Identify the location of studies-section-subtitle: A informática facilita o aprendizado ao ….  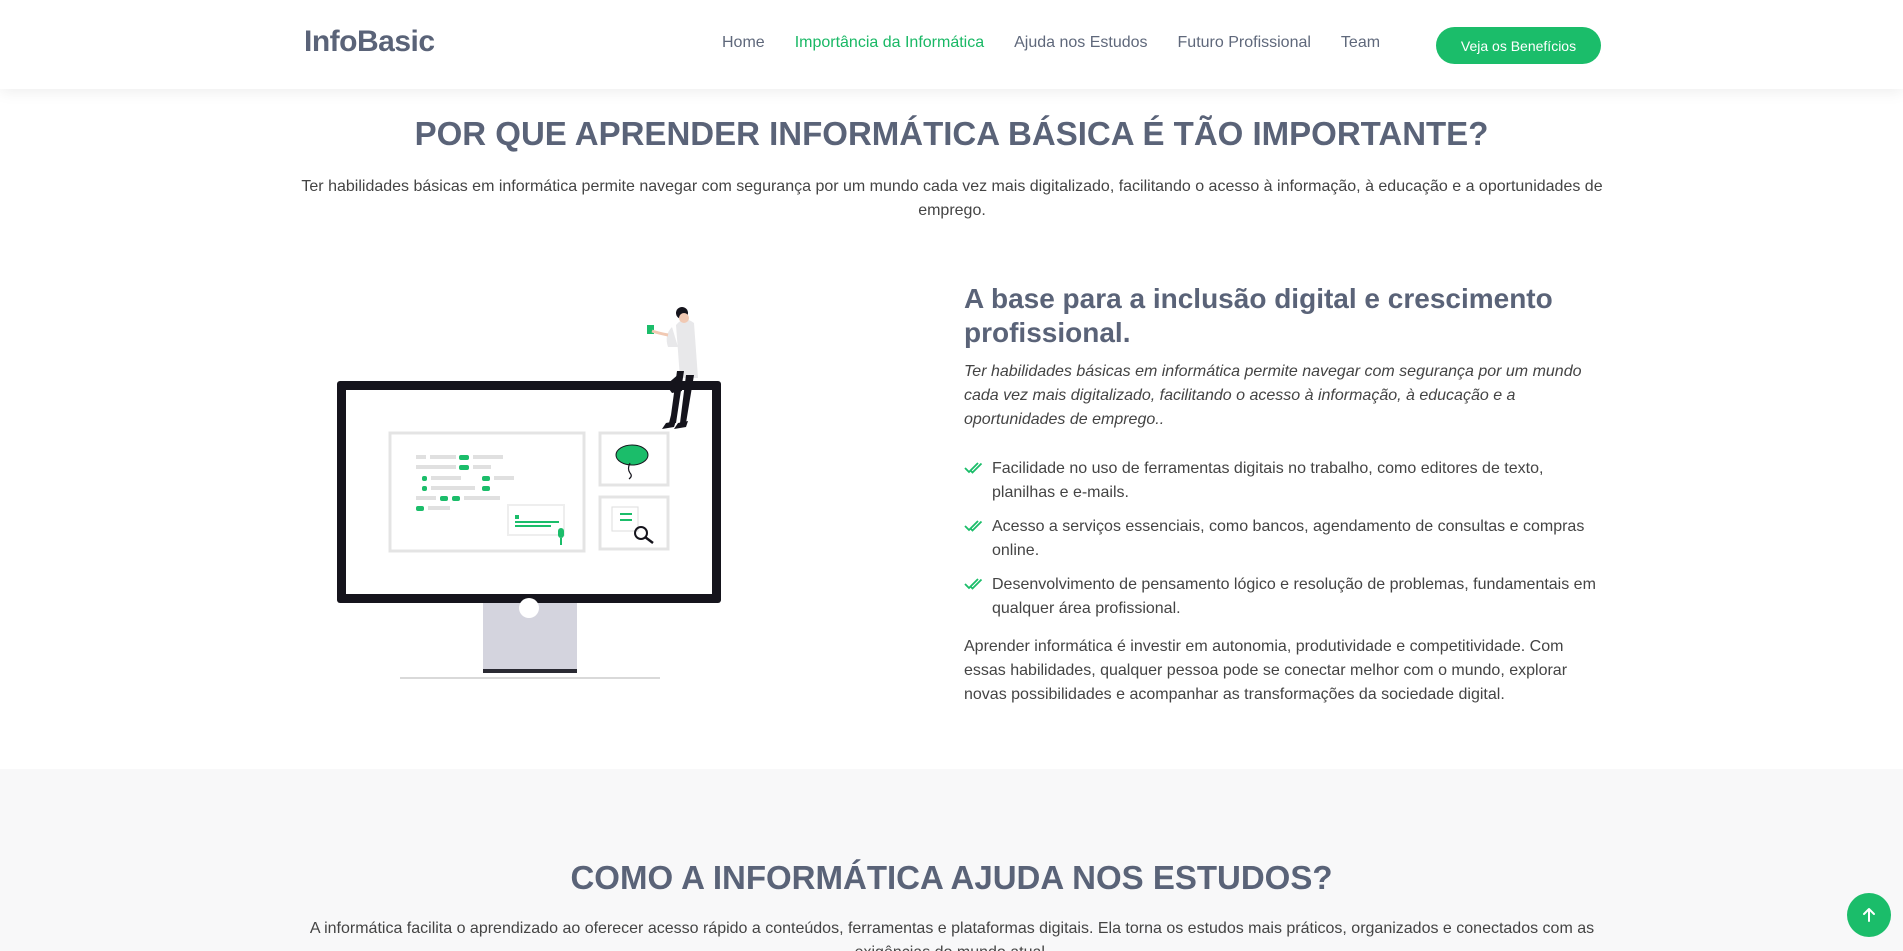
(952, 935).